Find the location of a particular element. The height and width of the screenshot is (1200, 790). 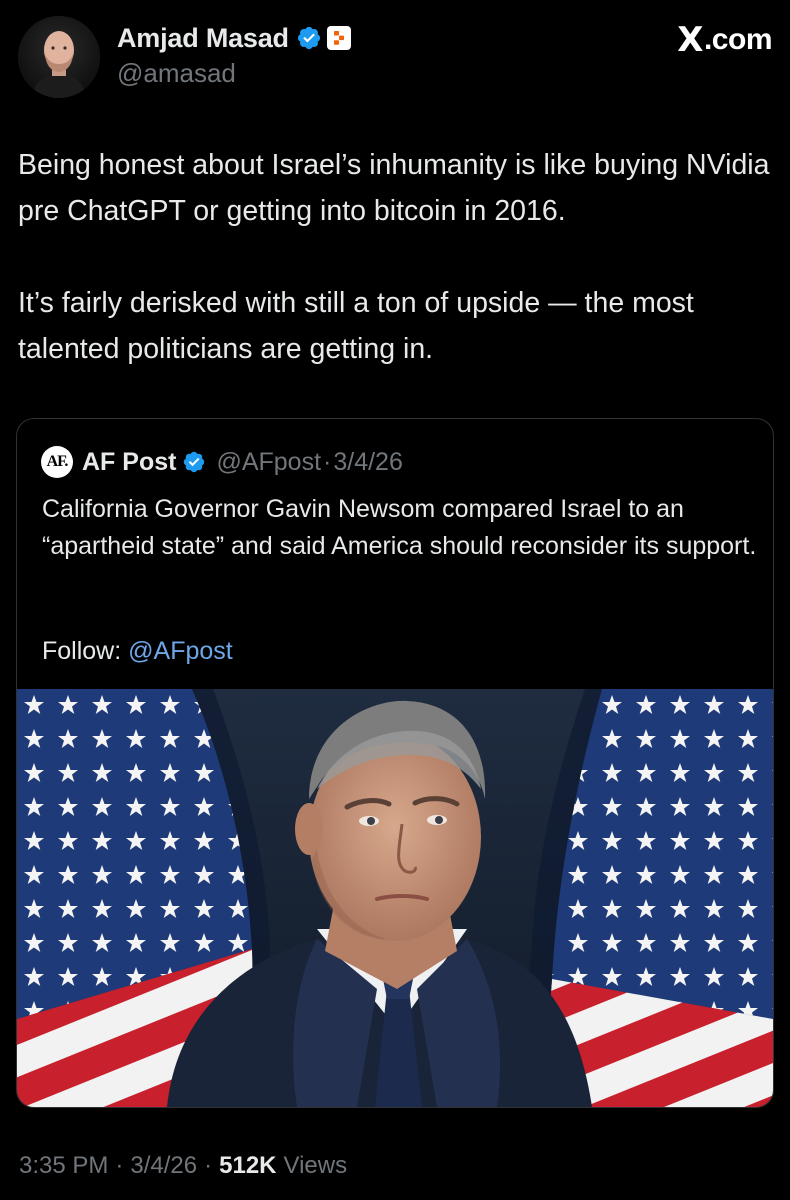

tweet-date: 3/4/26 is located at coordinates (163, 1166).